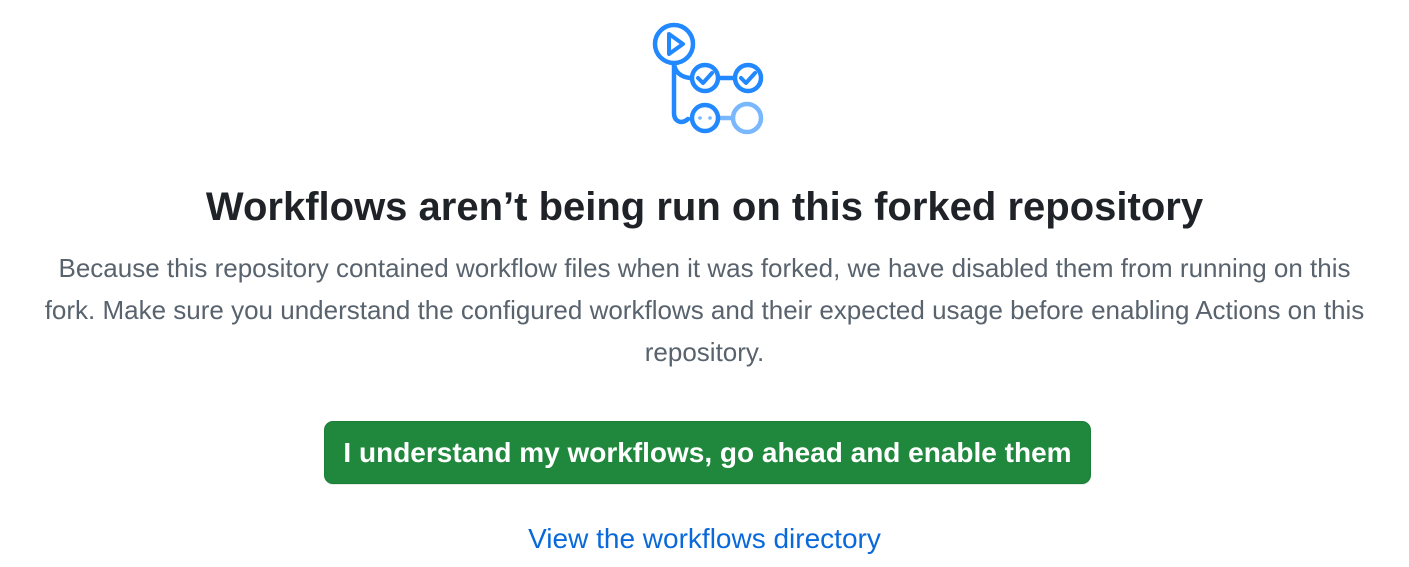 This screenshot has width=1409, height=567. What do you see at coordinates (705, 118) in the screenshot?
I see `in-progress-icon` at bounding box center [705, 118].